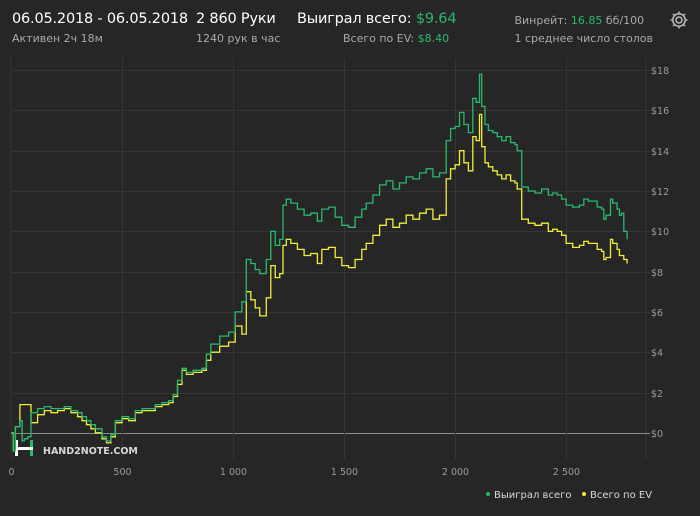 The height and width of the screenshot is (516, 700). I want to click on y-tick-label: $18, so click(660, 71).